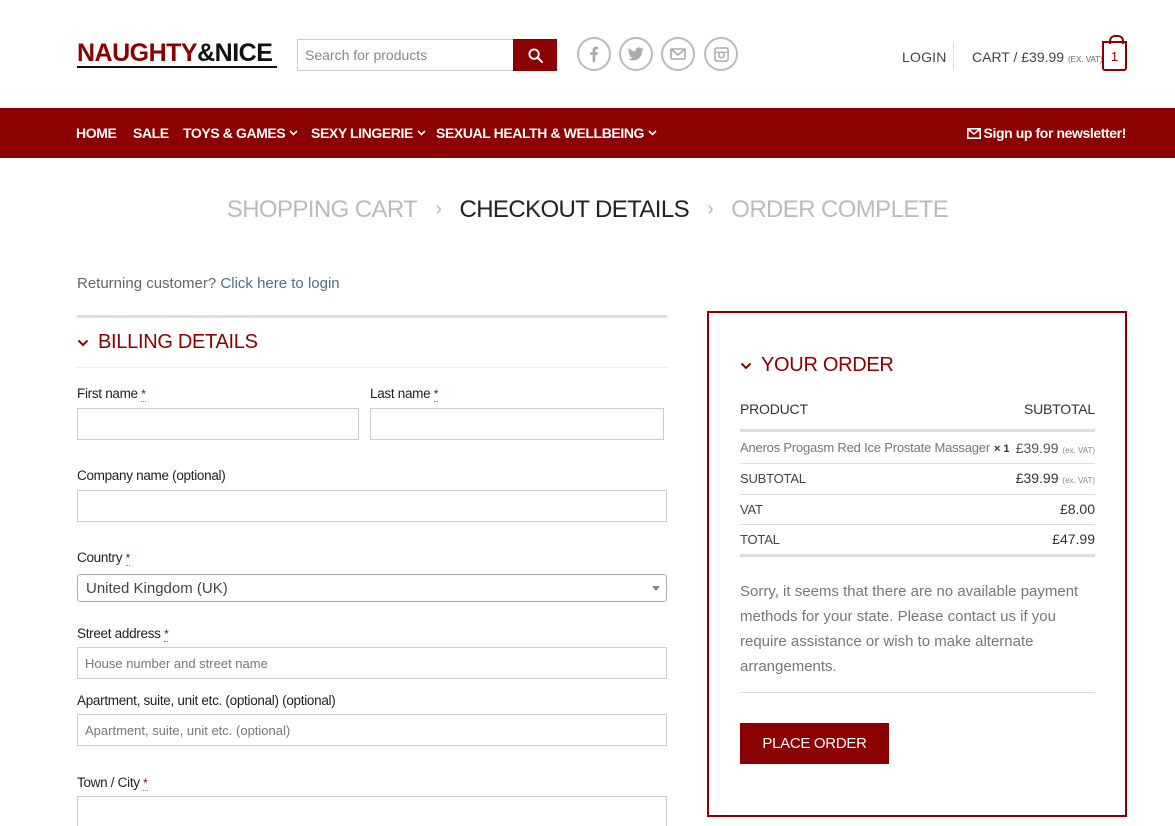 This screenshot has width=1175, height=826. Describe the element at coordinates (1055, 133) in the screenshot. I see `newsletter-label: Sign up for newsletter!` at that location.